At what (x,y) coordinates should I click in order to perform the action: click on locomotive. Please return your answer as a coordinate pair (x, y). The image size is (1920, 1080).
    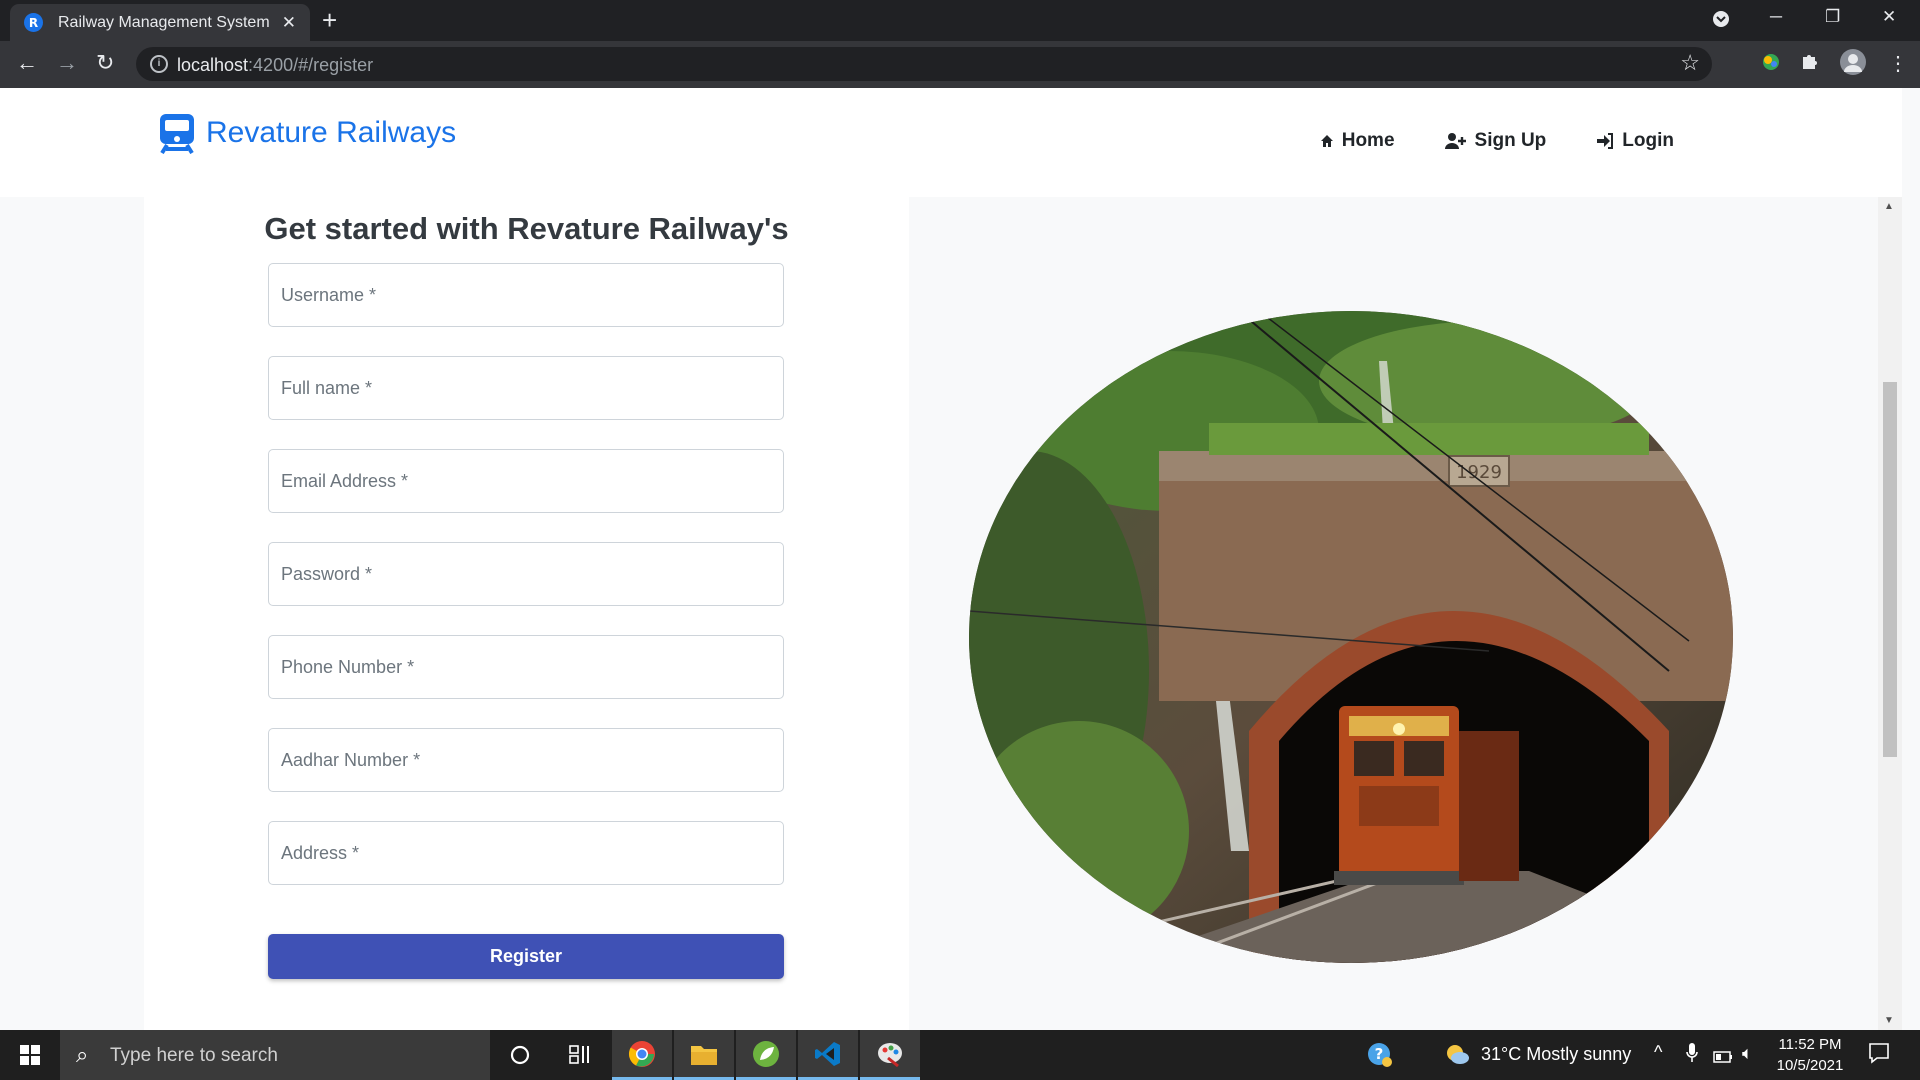
    Looking at the image, I should click on (1426, 795).